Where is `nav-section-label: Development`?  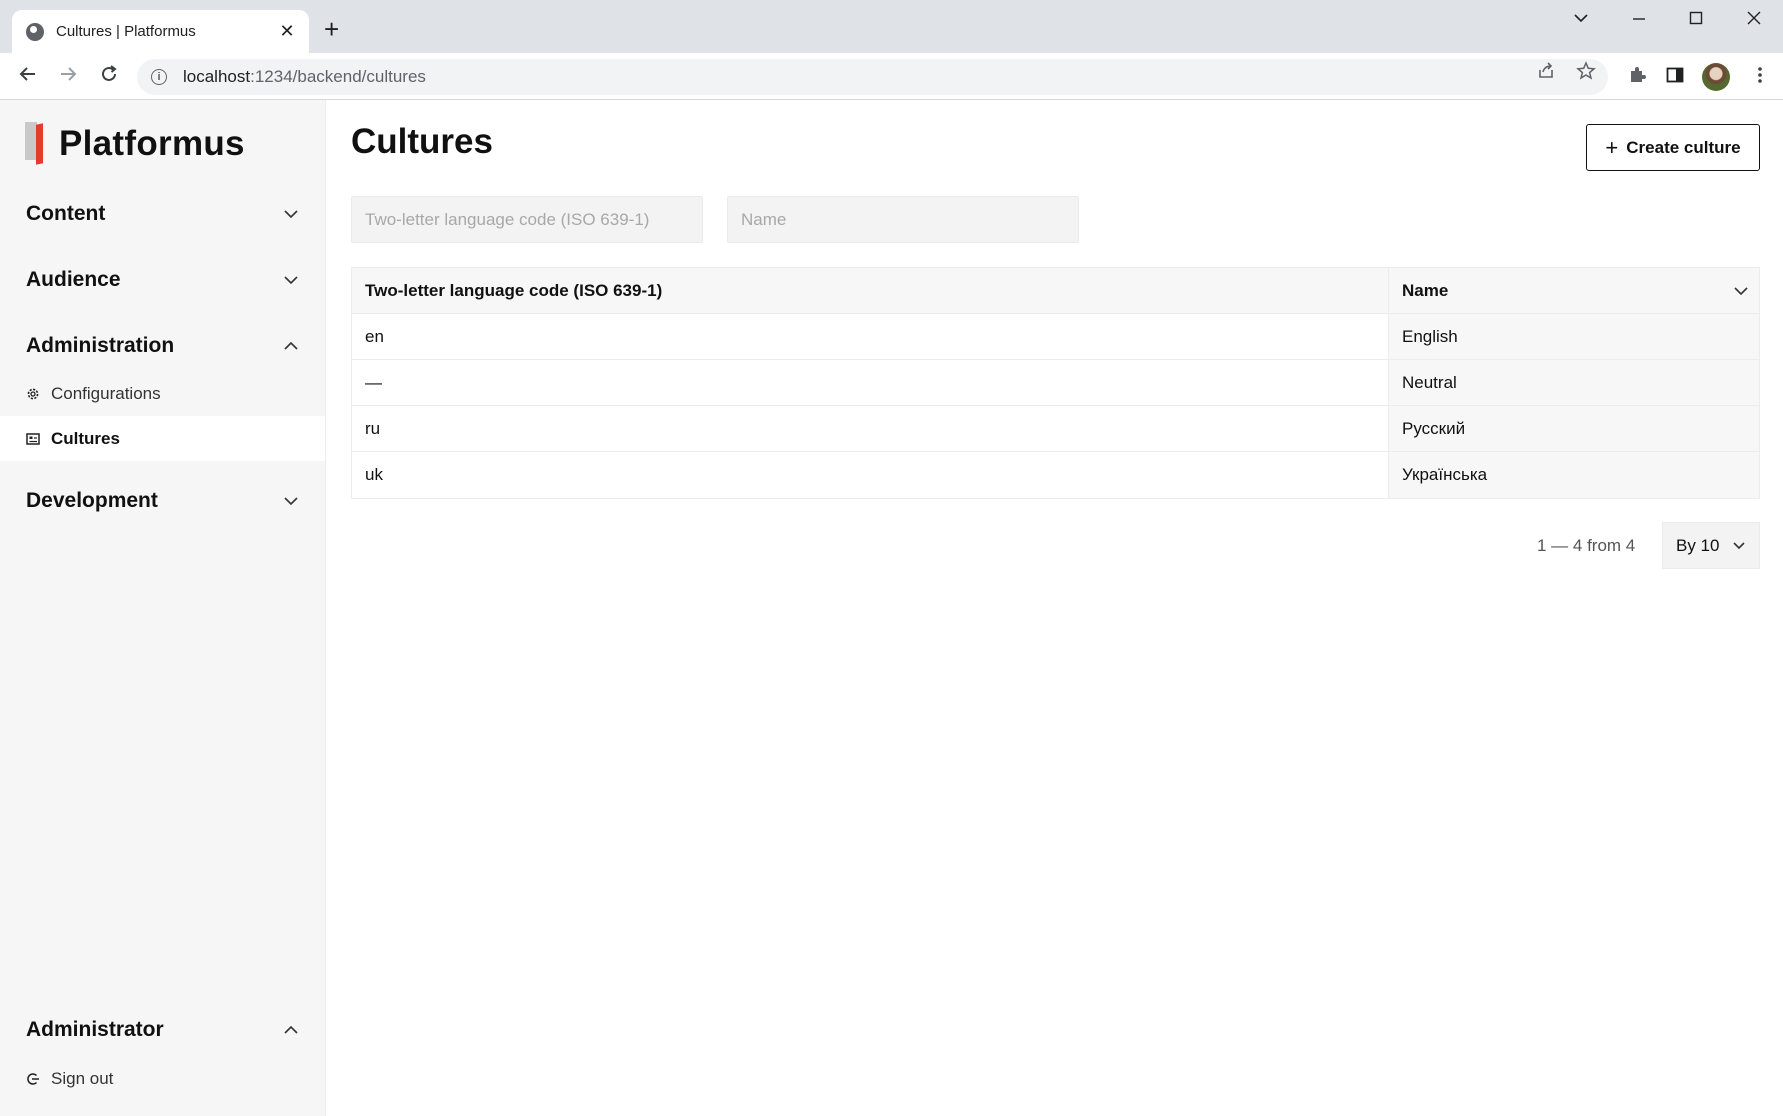 nav-section-label: Development is located at coordinates (92, 500).